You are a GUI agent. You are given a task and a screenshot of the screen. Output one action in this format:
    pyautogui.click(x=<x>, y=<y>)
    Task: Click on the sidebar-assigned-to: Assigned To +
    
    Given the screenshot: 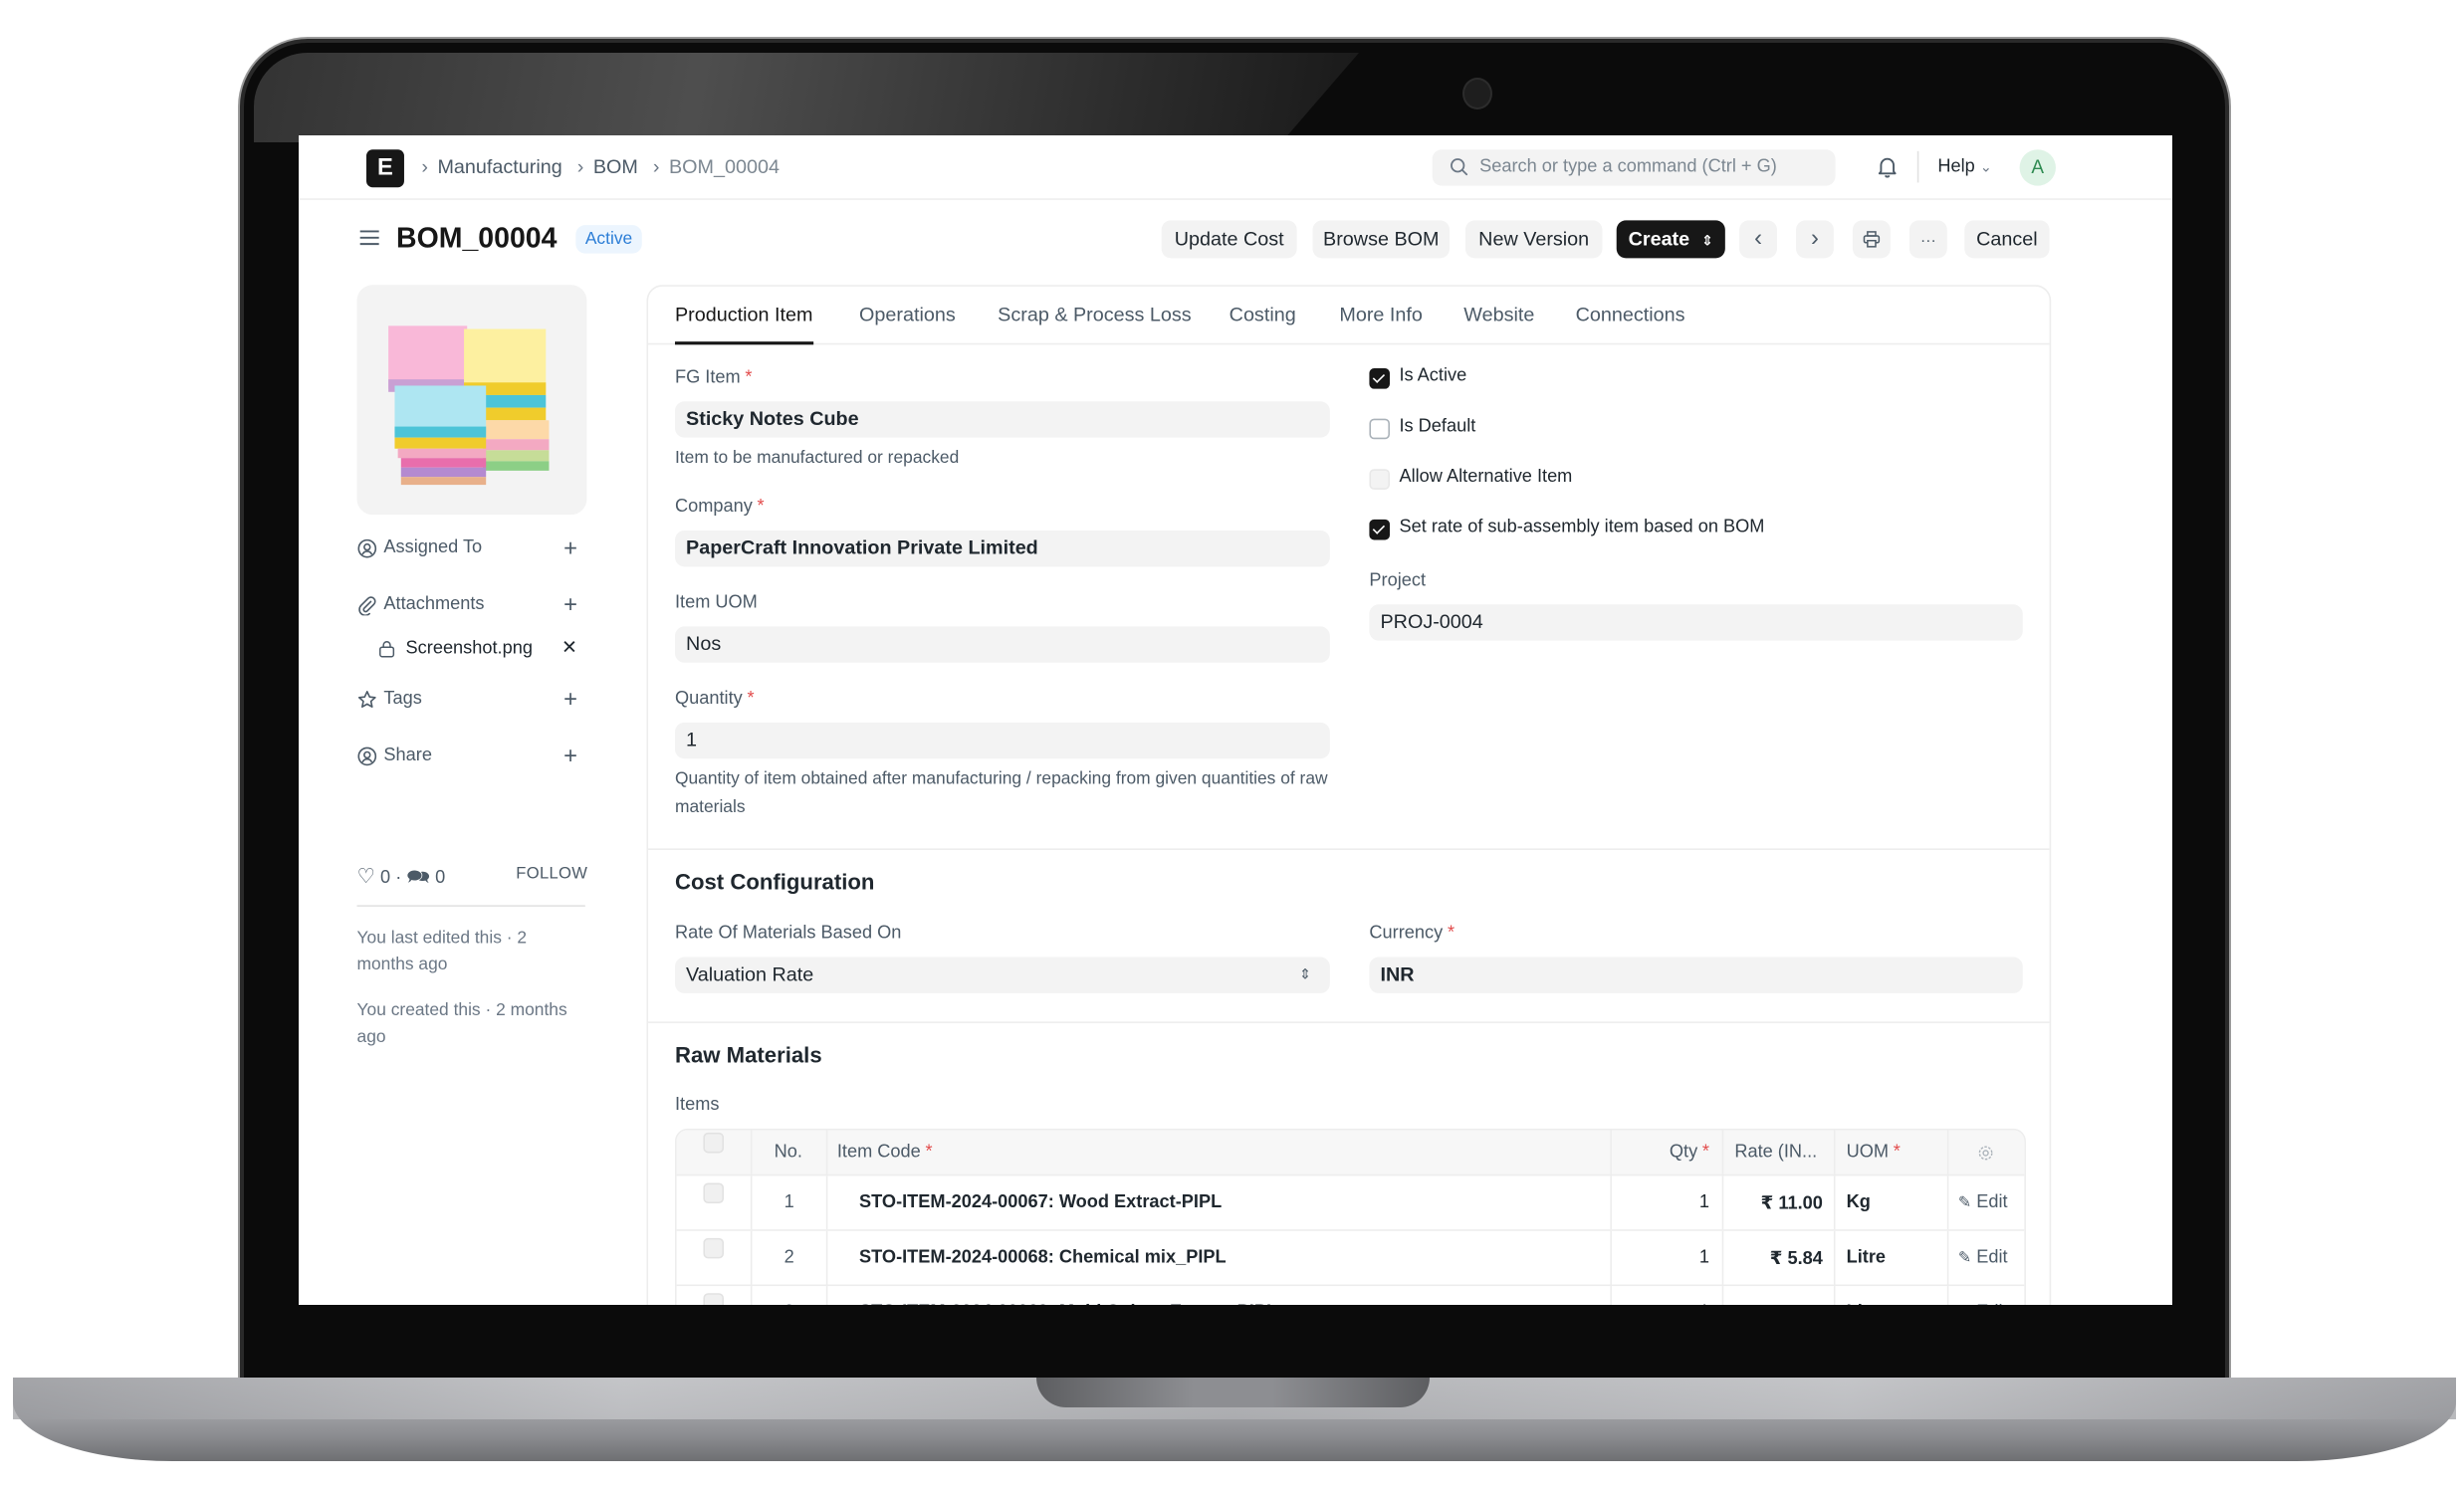 What is the action you would take?
    pyautogui.click(x=472, y=549)
    